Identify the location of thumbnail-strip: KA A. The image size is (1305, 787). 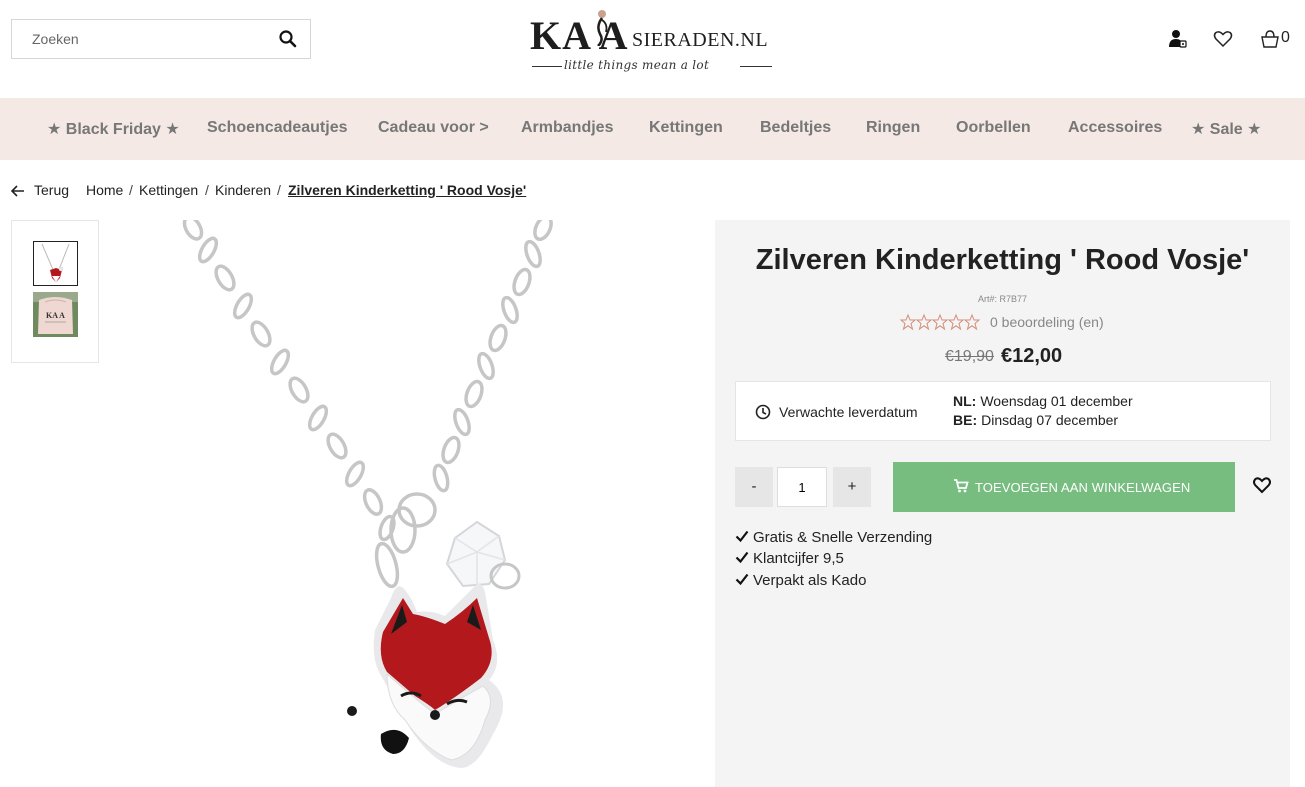
(55, 291).